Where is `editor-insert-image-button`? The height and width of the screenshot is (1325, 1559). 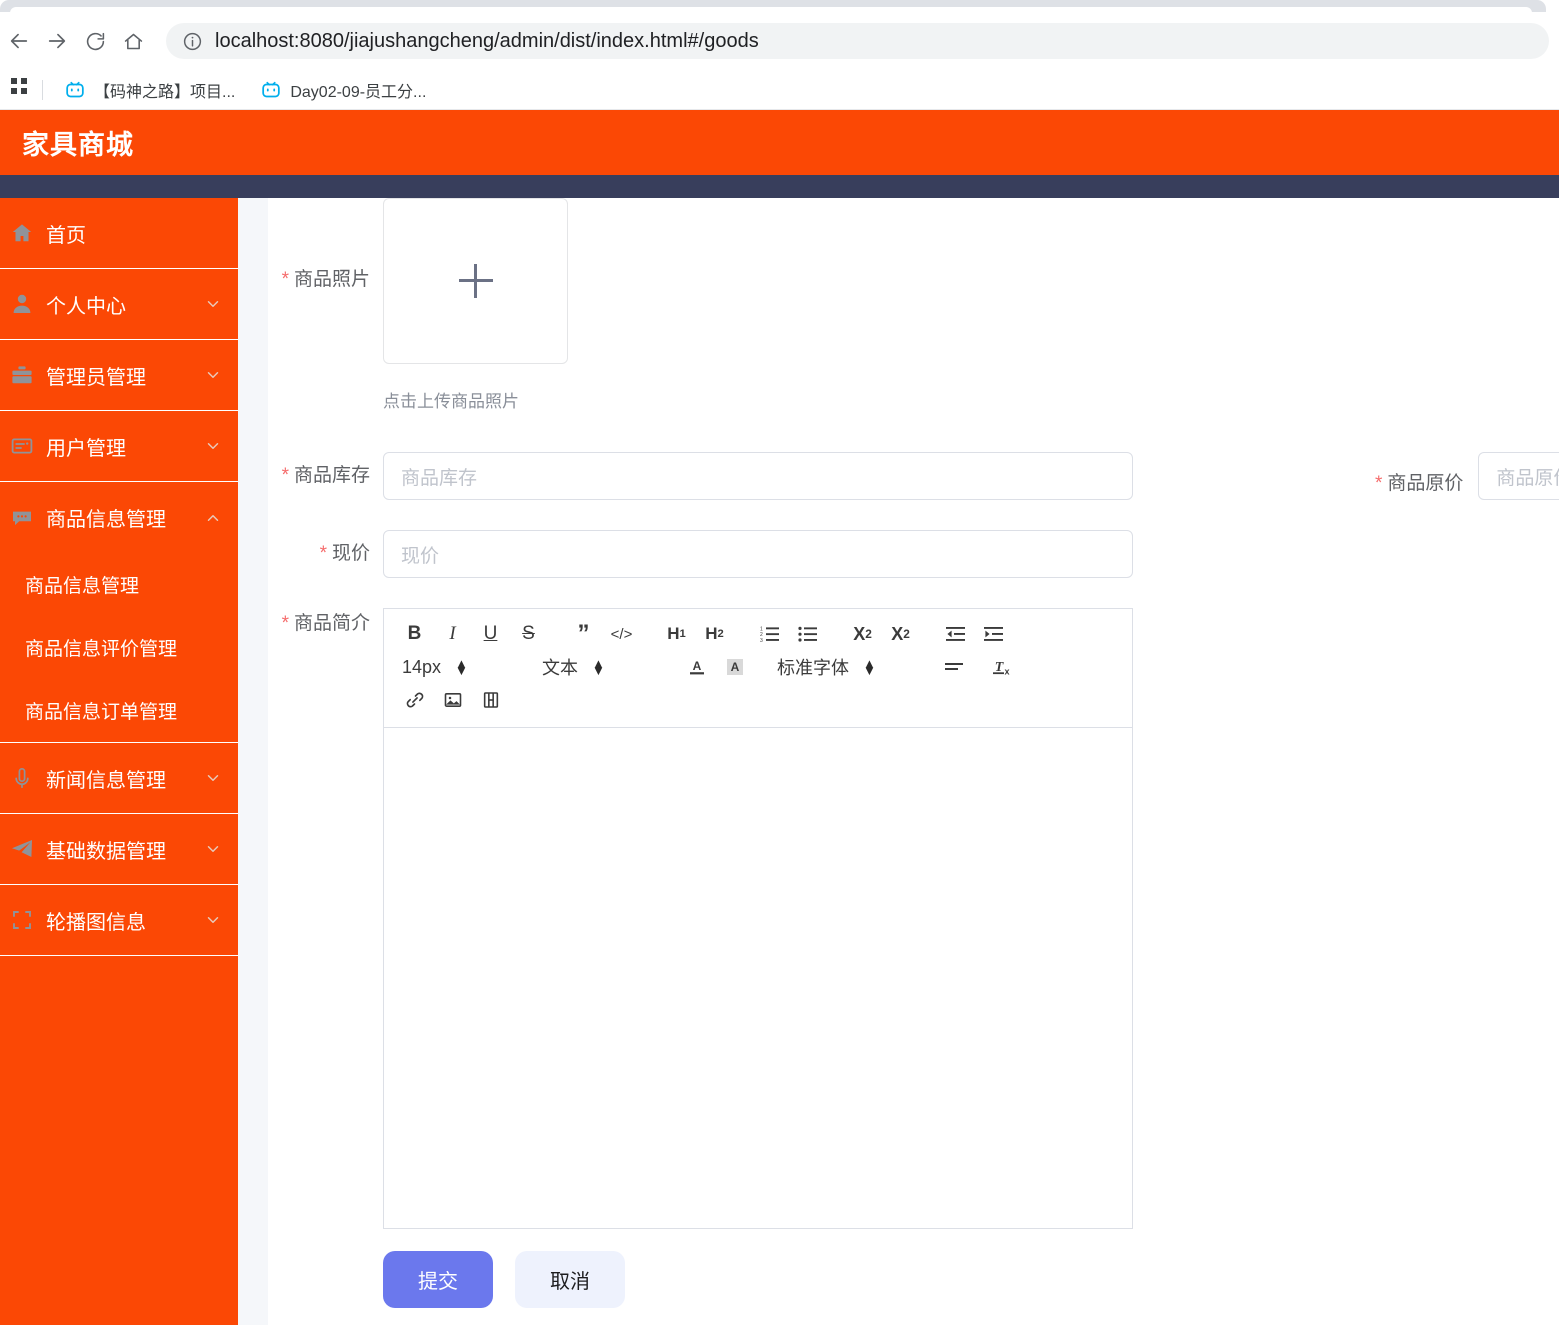 editor-insert-image-button is located at coordinates (452, 700).